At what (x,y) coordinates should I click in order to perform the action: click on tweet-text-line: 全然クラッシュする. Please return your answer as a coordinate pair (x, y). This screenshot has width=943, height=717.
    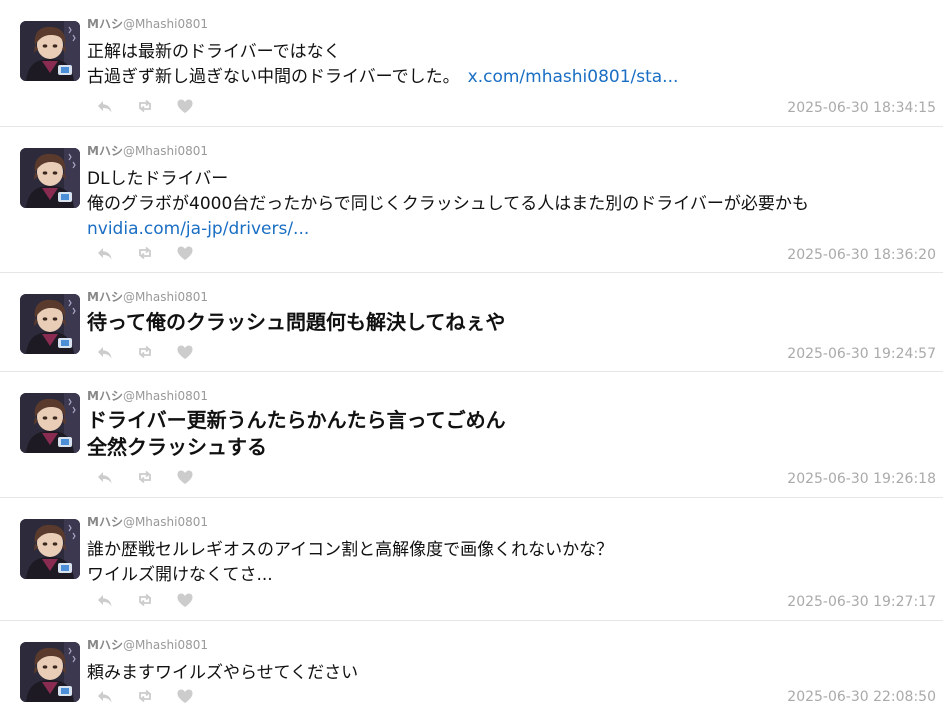
    Looking at the image, I should click on (177, 447).